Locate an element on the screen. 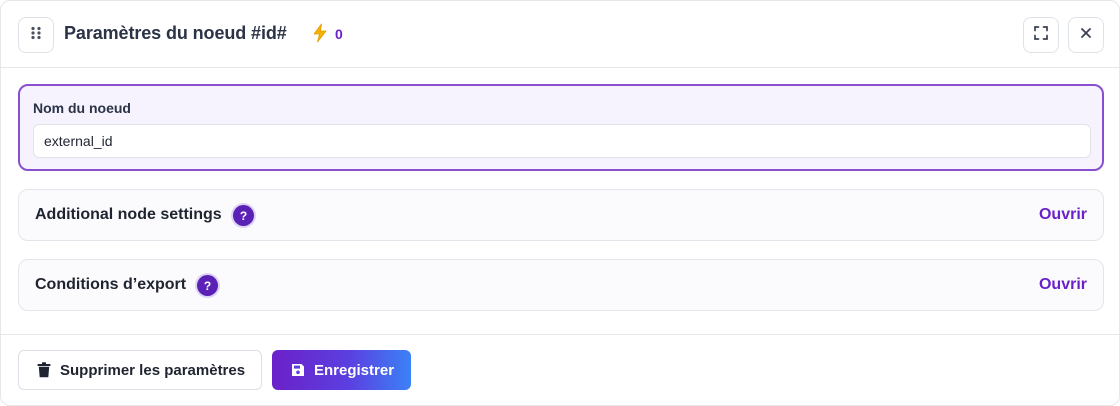  drag-handle-icon is located at coordinates (36, 35).